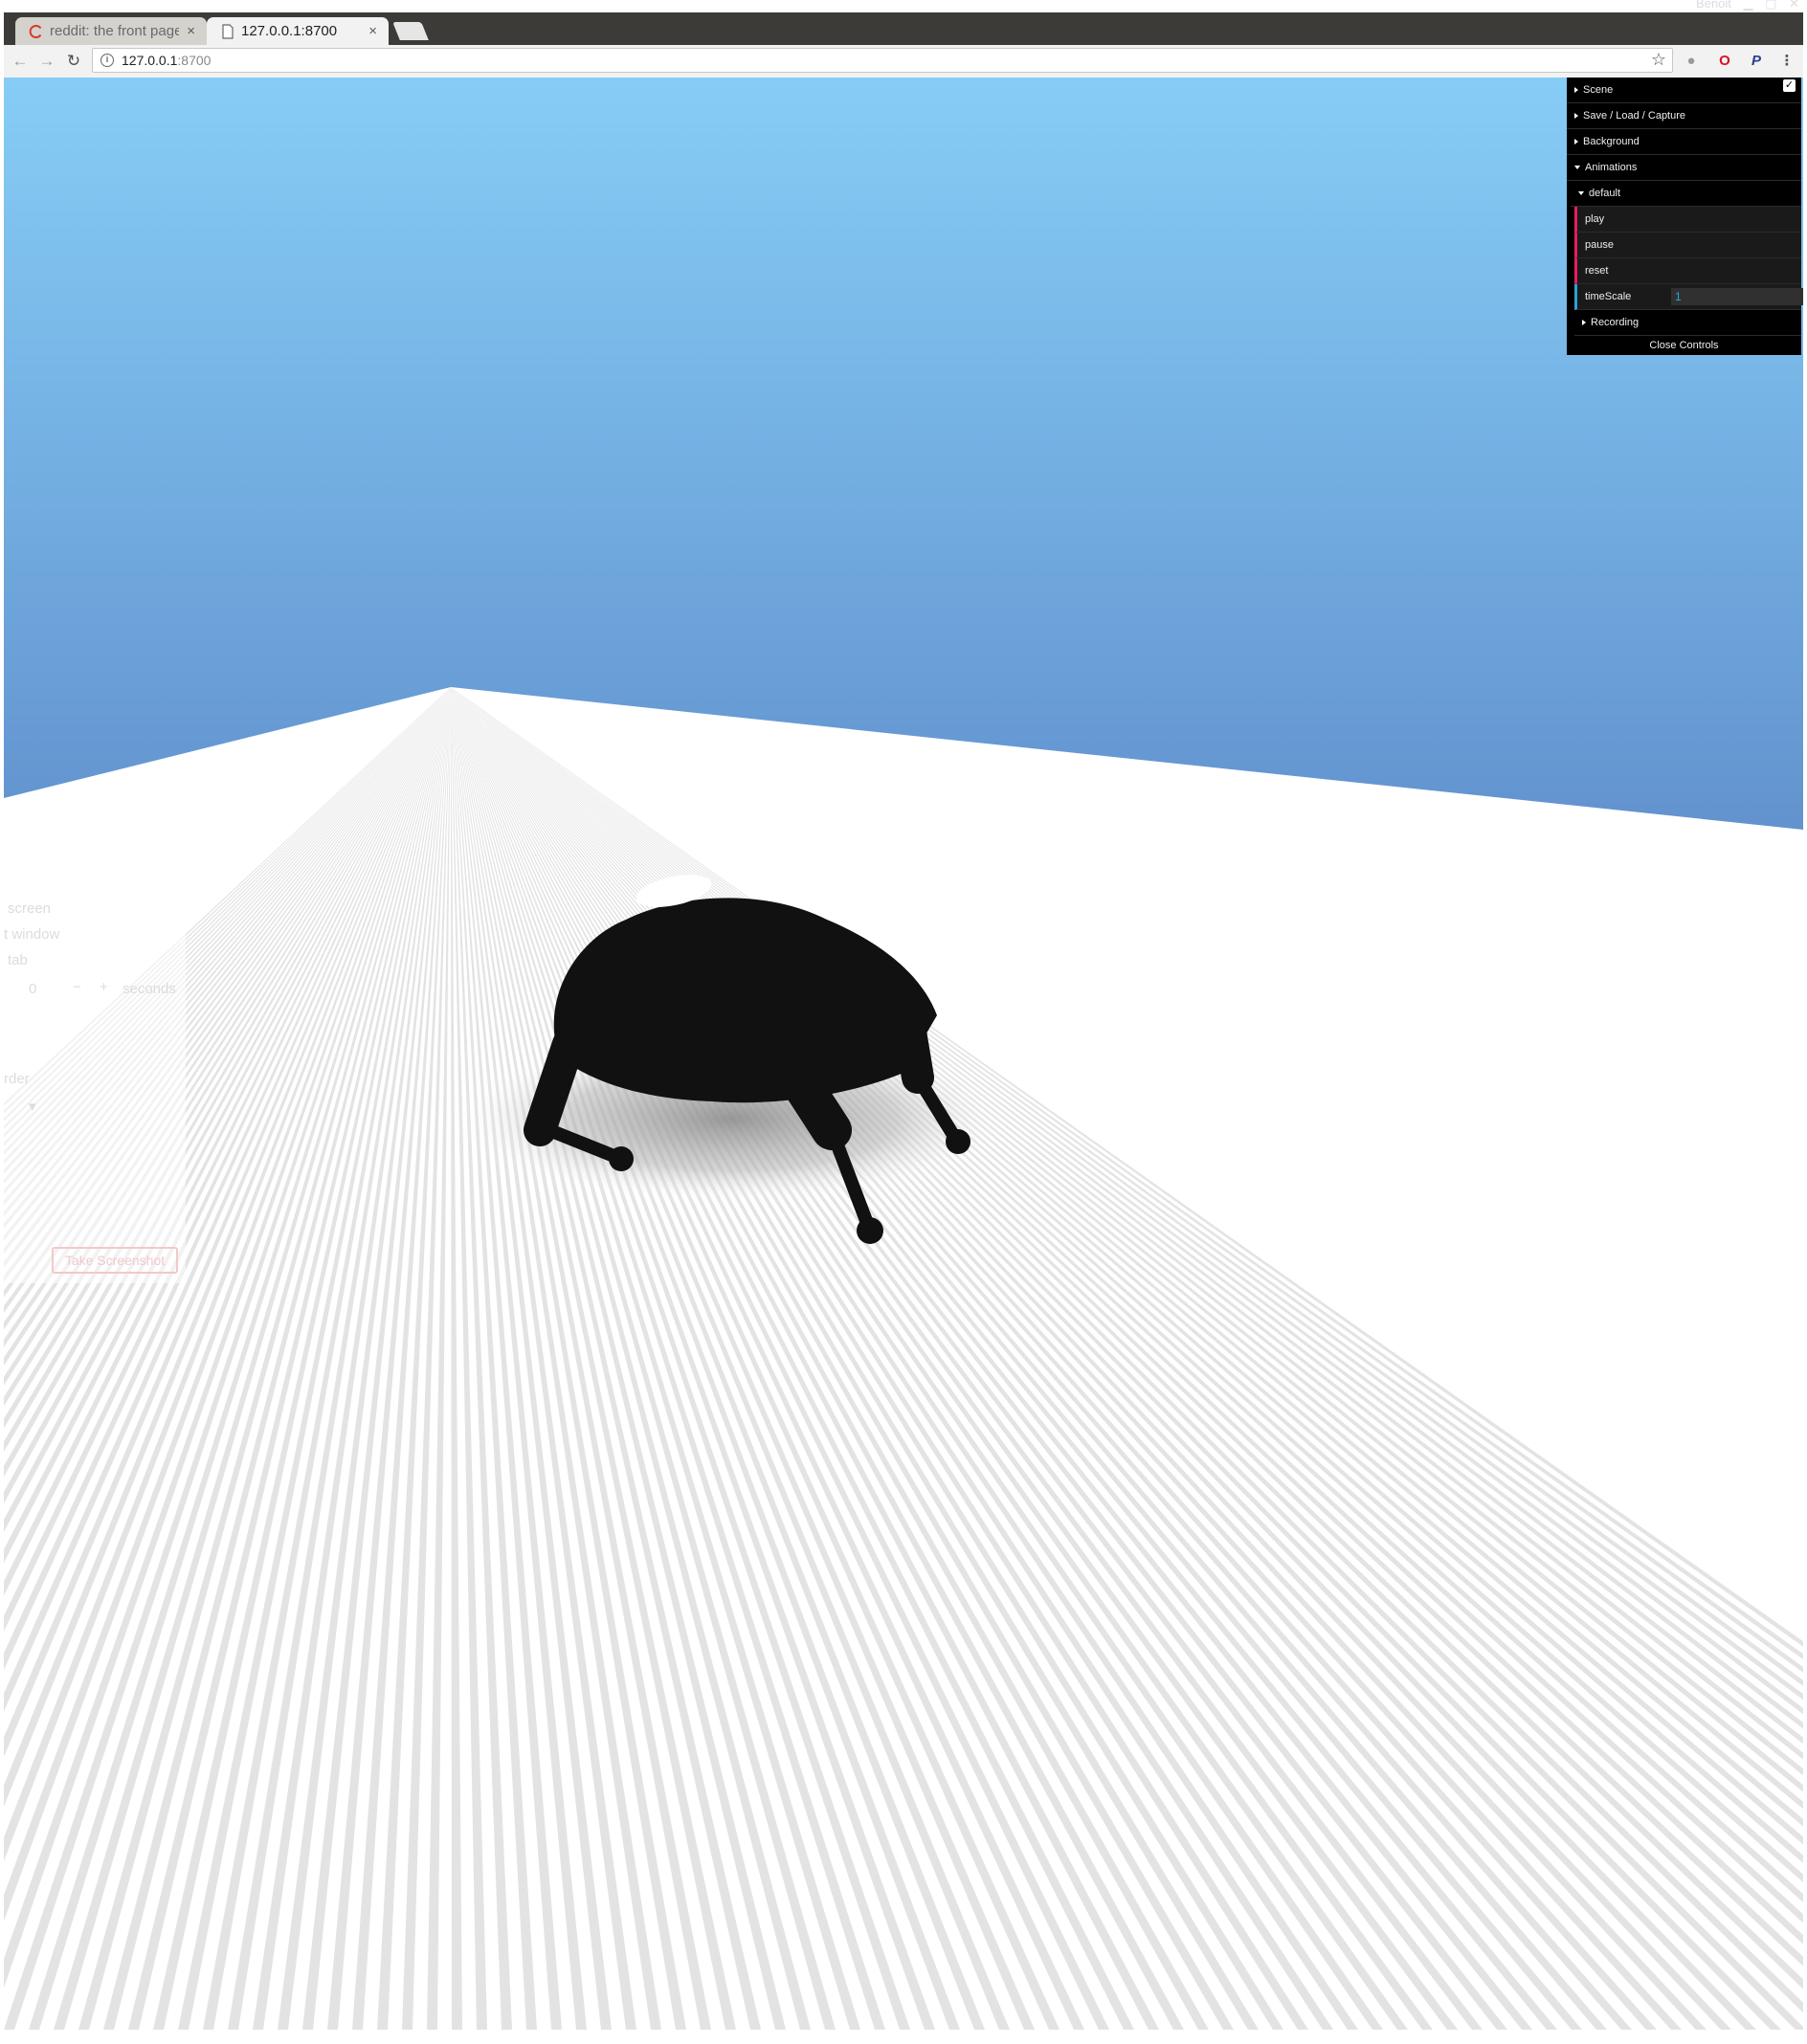  I want to click on ghost-delay-value: 0, so click(33, 989).